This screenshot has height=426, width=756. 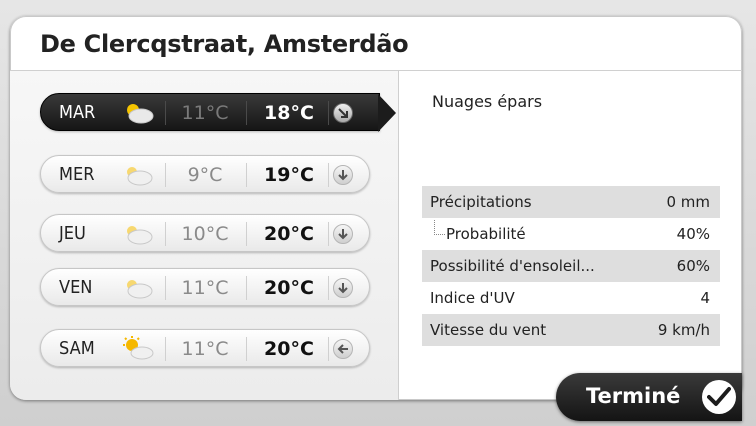 I want to click on detail-label: Indice d'UV, so click(x=472, y=298).